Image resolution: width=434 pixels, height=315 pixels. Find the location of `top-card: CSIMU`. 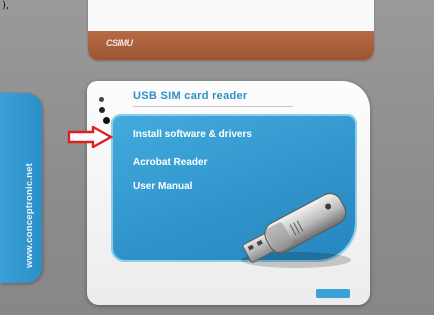

top-card: CSIMU is located at coordinates (231, 30).